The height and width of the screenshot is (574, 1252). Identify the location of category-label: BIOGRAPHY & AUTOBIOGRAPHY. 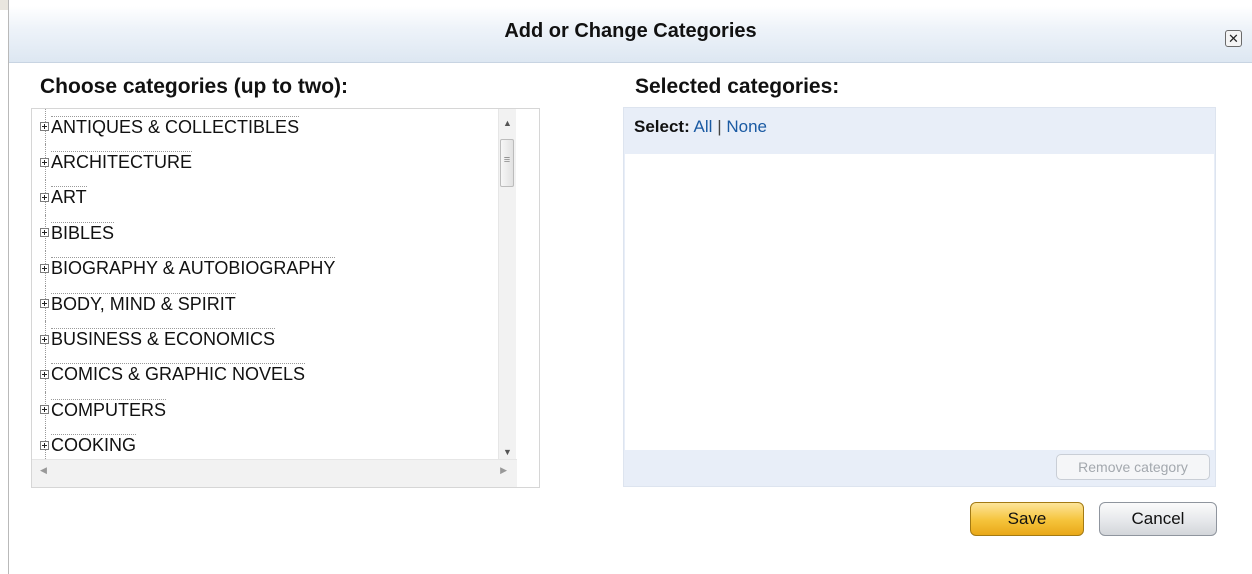
(193, 268).